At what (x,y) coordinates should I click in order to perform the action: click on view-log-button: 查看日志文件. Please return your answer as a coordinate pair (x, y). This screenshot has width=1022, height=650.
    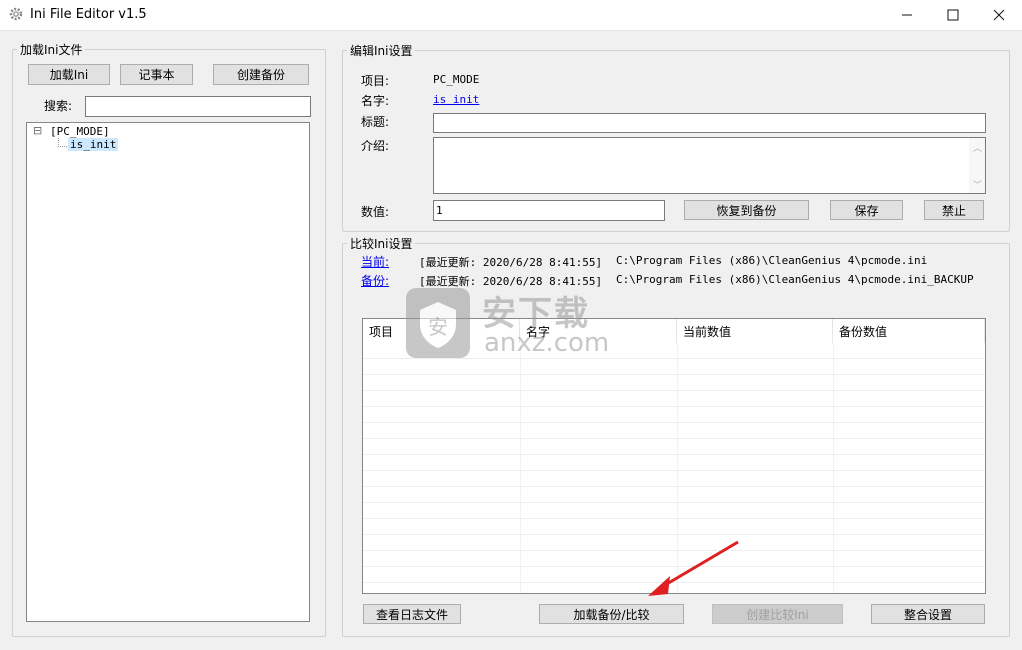
    Looking at the image, I should click on (412, 614).